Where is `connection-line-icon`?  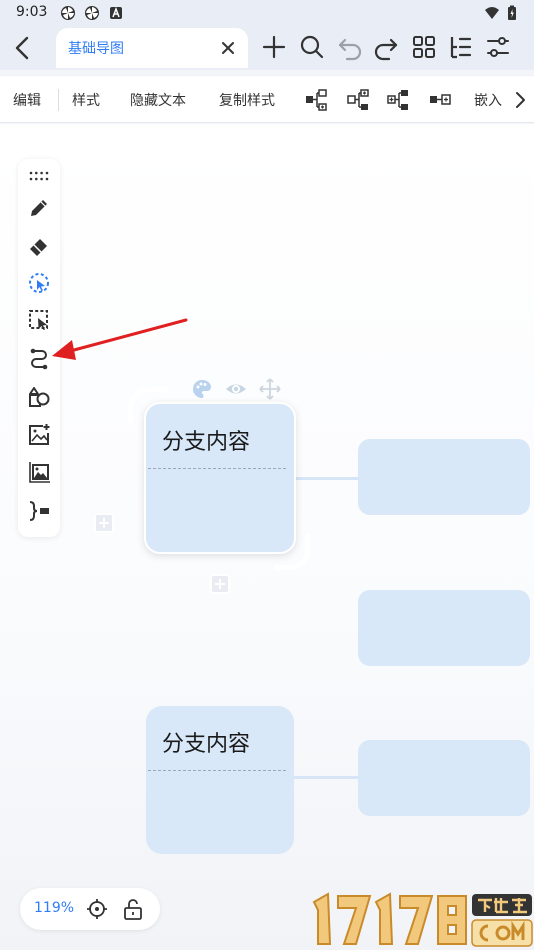
connection-line-icon is located at coordinates (39, 358).